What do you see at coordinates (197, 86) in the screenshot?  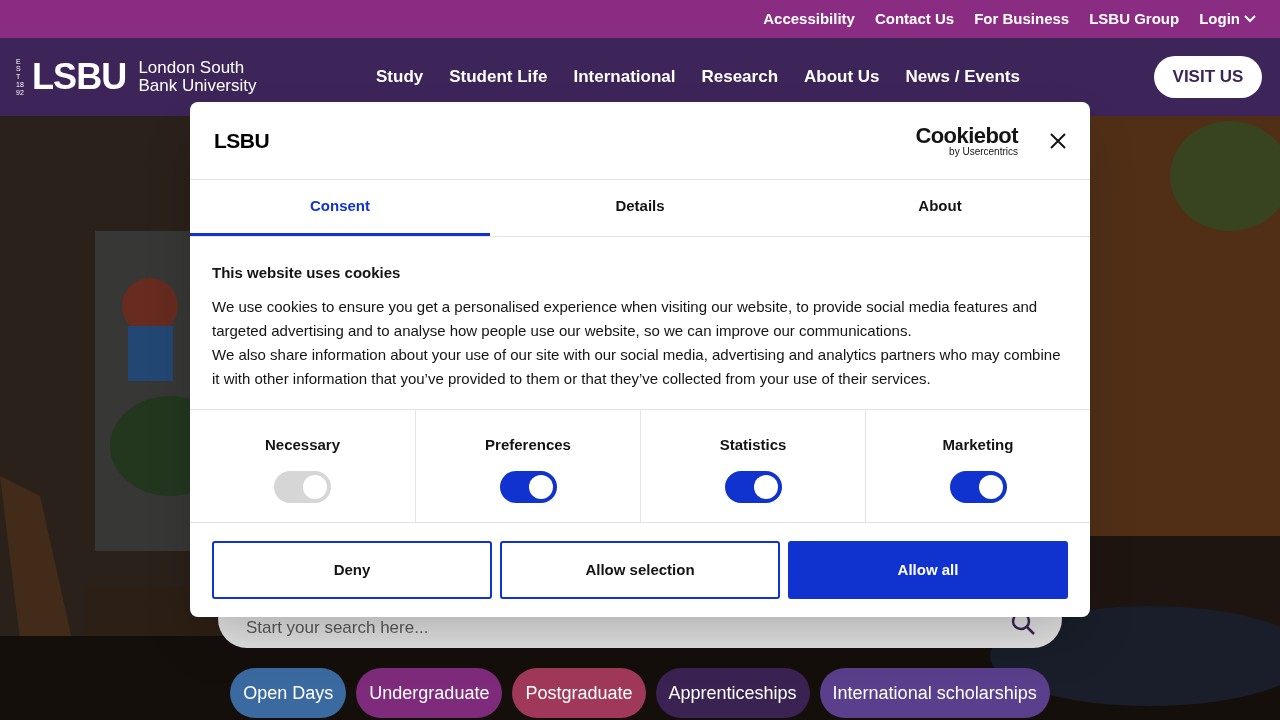 I see `logo-text: Bank University` at bounding box center [197, 86].